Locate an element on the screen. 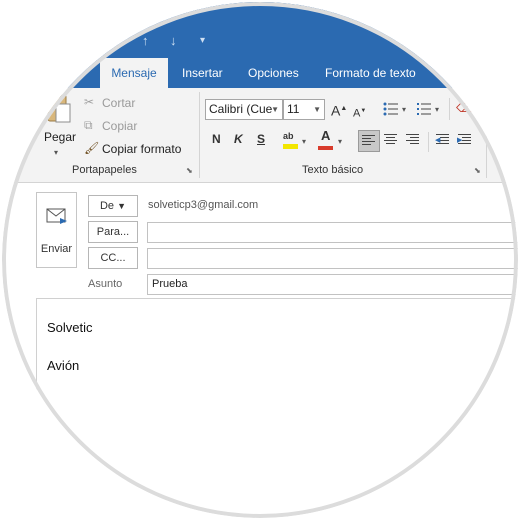 The image size is (520, 520). font-size-value: 11 is located at coordinates (293, 109).